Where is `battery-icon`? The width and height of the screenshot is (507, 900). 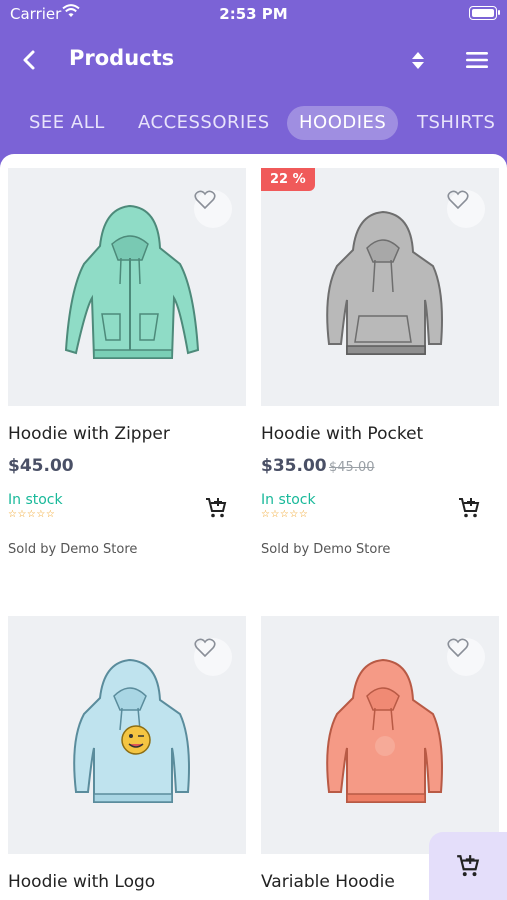
battery-icon is located at coordinates (484, 13).